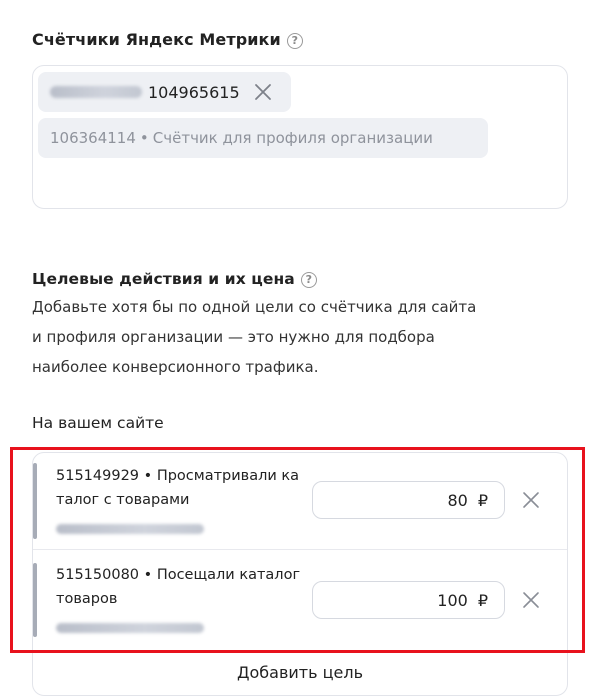  What do you see at coordinates (93, 138) in the screenshot?
I see `counter-suggested-id: 106364114` at bounding box center [93, 138].